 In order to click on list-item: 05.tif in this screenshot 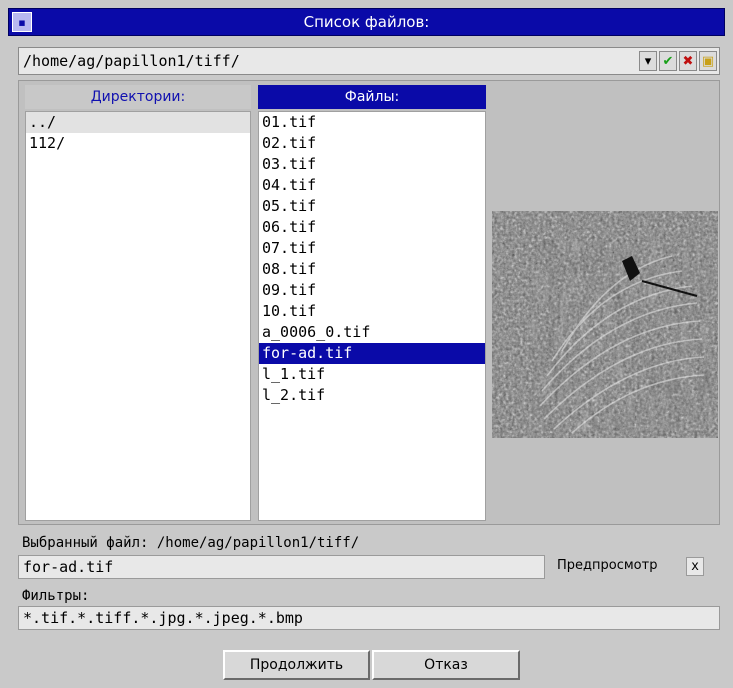, I will do `click(372, 206)`.